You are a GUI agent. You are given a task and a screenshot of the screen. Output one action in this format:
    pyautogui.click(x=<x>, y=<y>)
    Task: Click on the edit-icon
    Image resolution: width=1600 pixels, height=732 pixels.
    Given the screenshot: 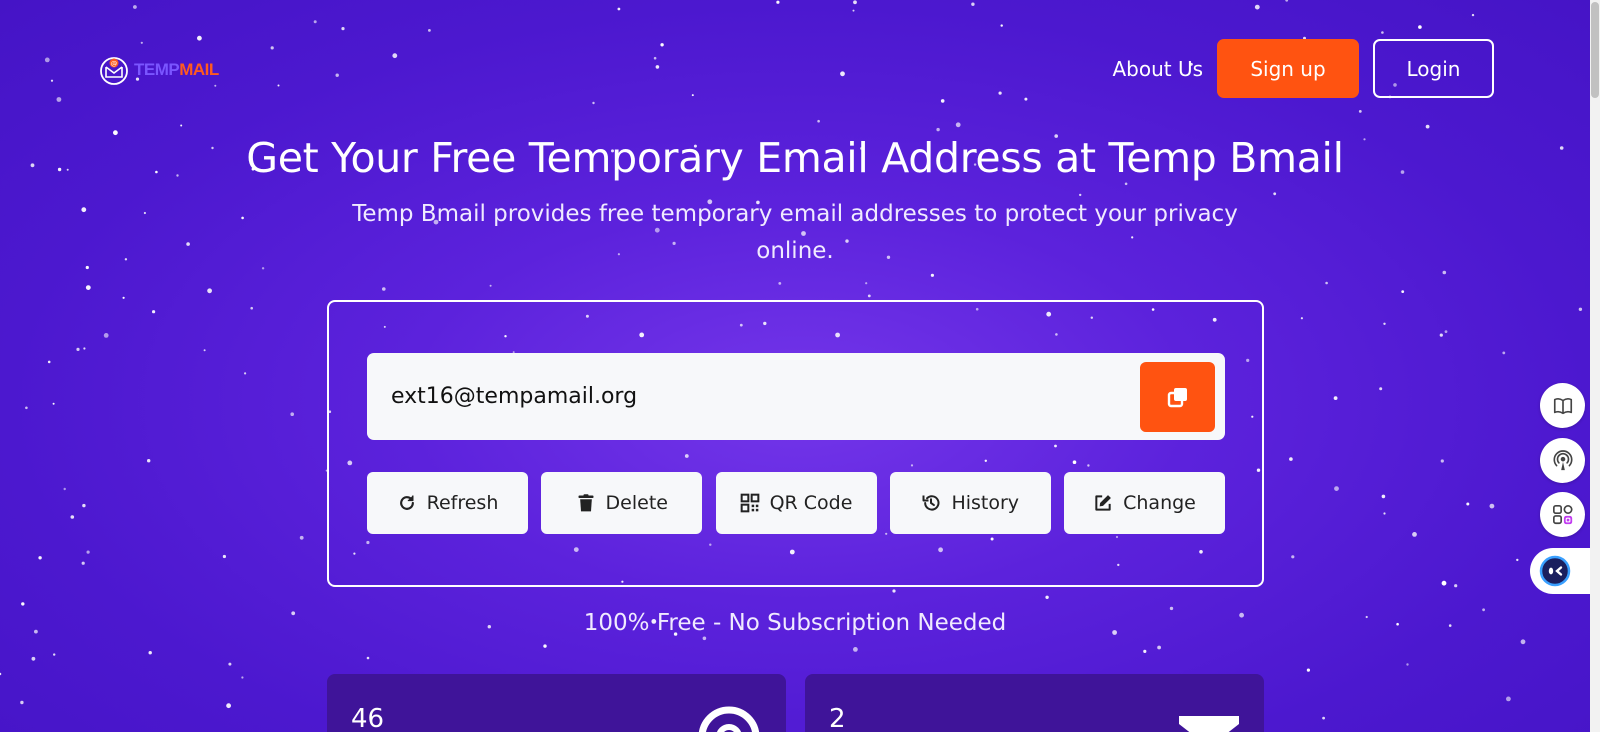 What is the action you would take?
    pyautogui.click(x=1103, y=503)
    